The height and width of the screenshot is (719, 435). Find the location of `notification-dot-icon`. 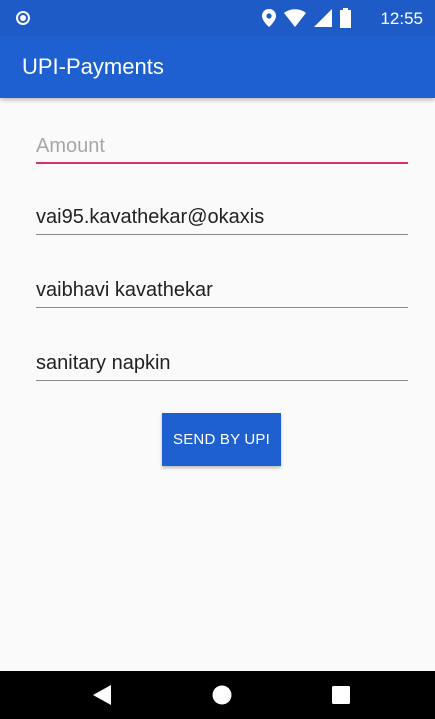

notification-dot-icon is located at coordinates (23, 18).